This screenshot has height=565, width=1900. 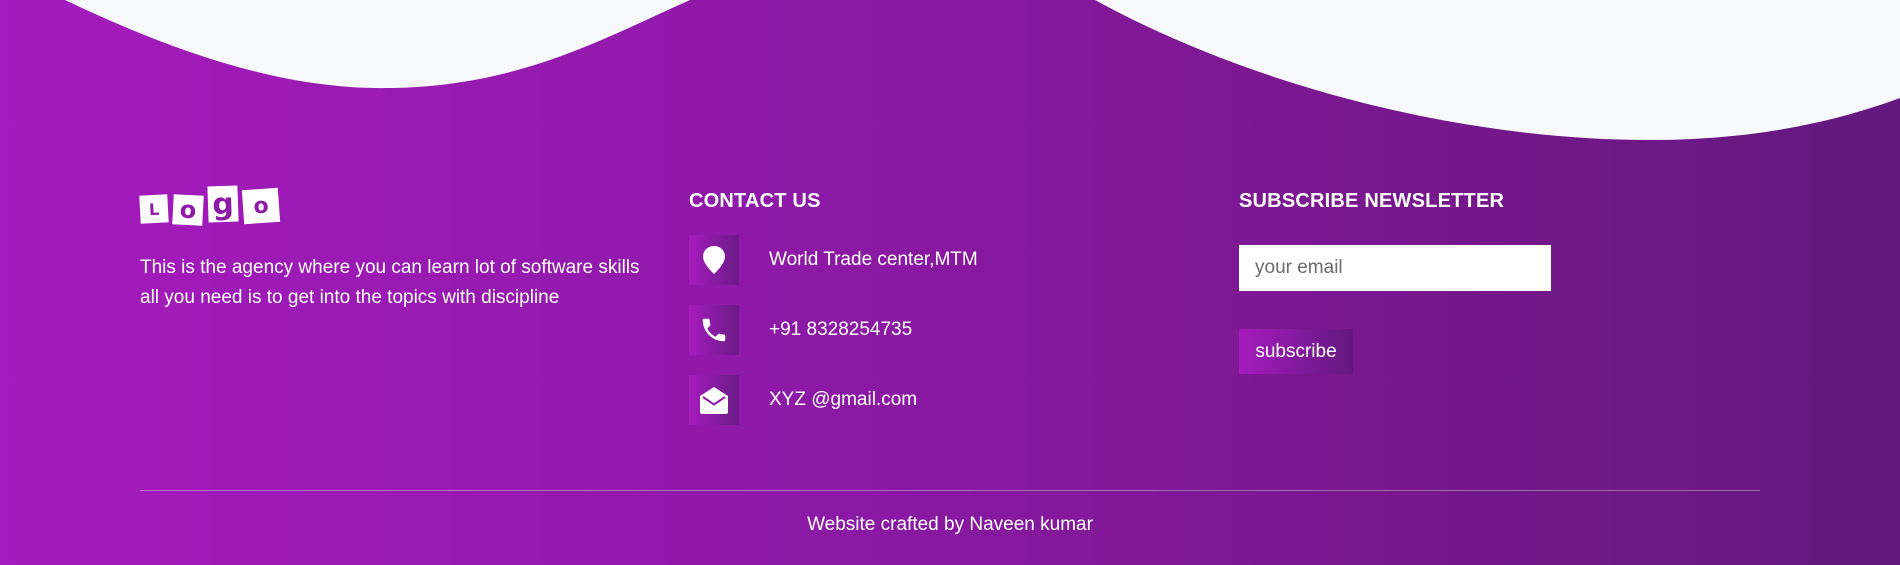 I want to click on contact-phone-text: +91 8328254735, so click(x=841, y=329).